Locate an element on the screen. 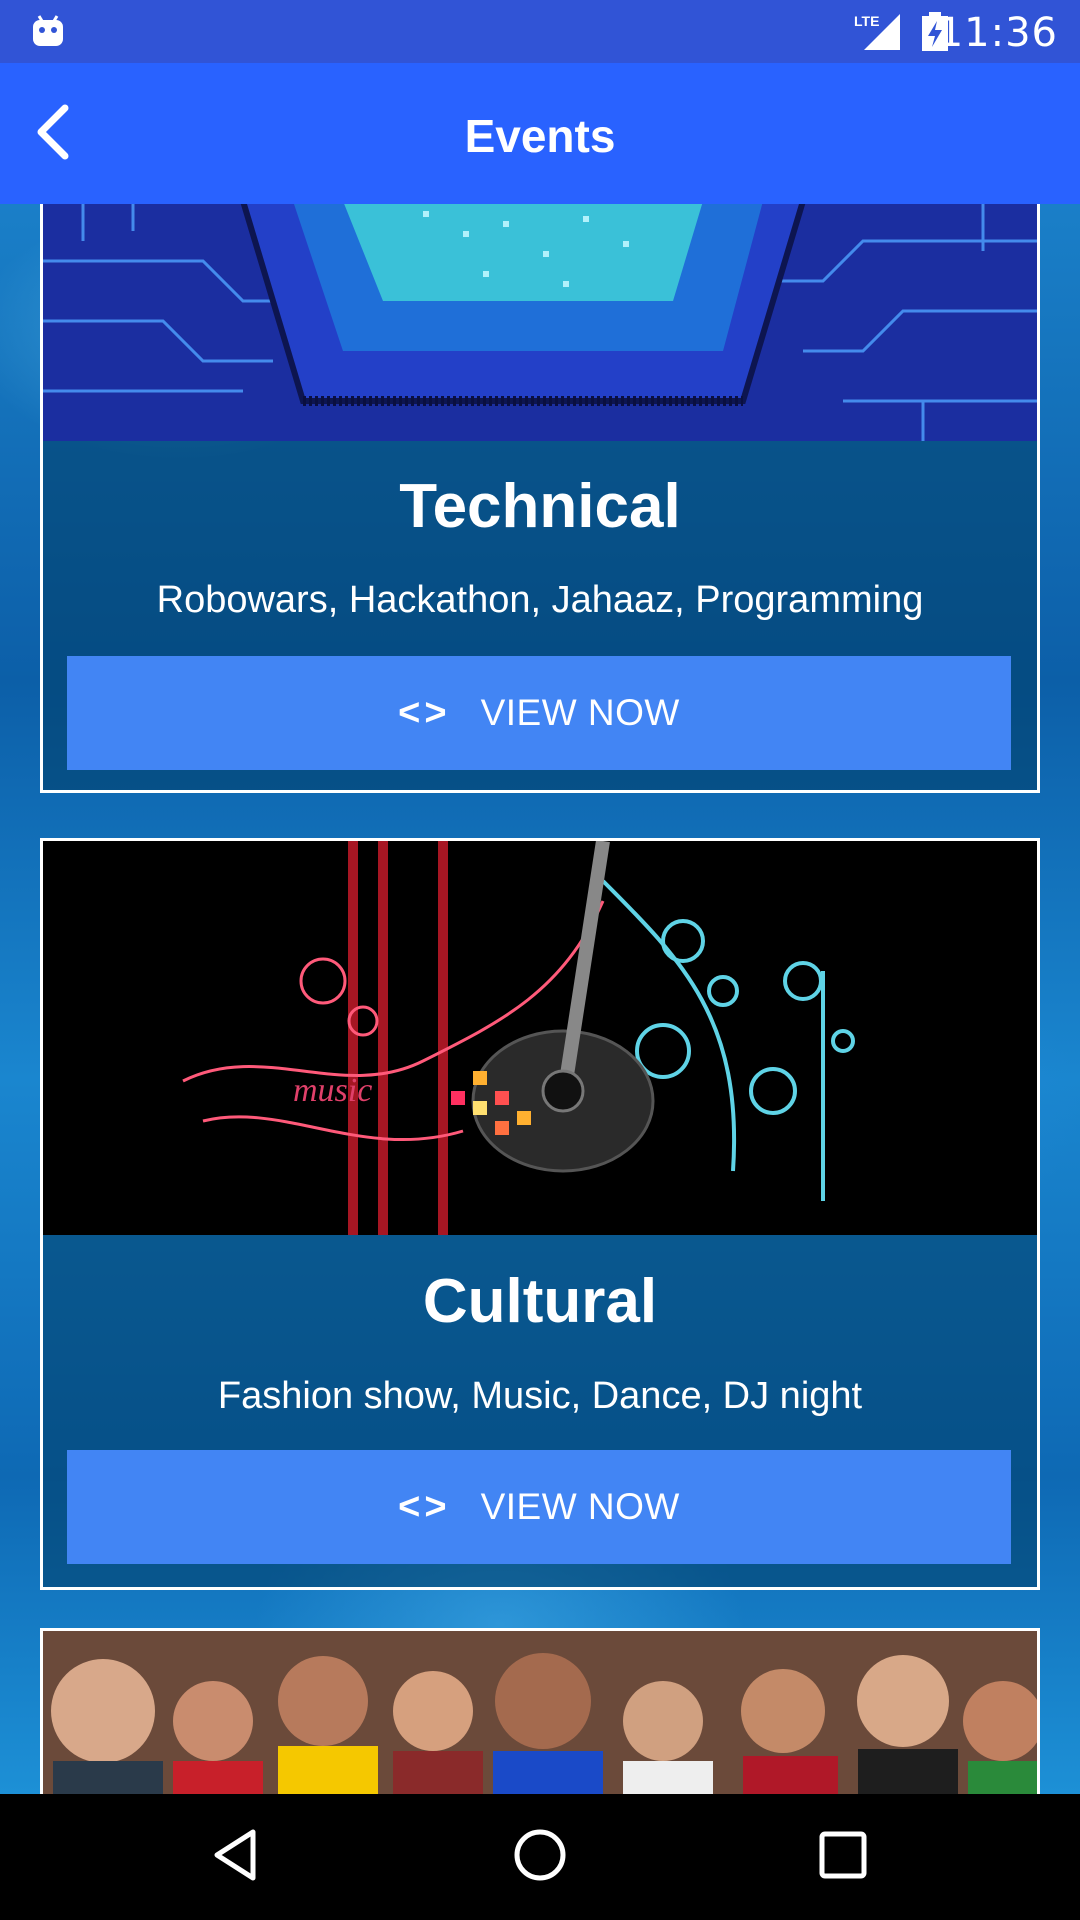 This screenshot has width=1080, height=1920. nav-home-button is located at coordinates (540, 1857).